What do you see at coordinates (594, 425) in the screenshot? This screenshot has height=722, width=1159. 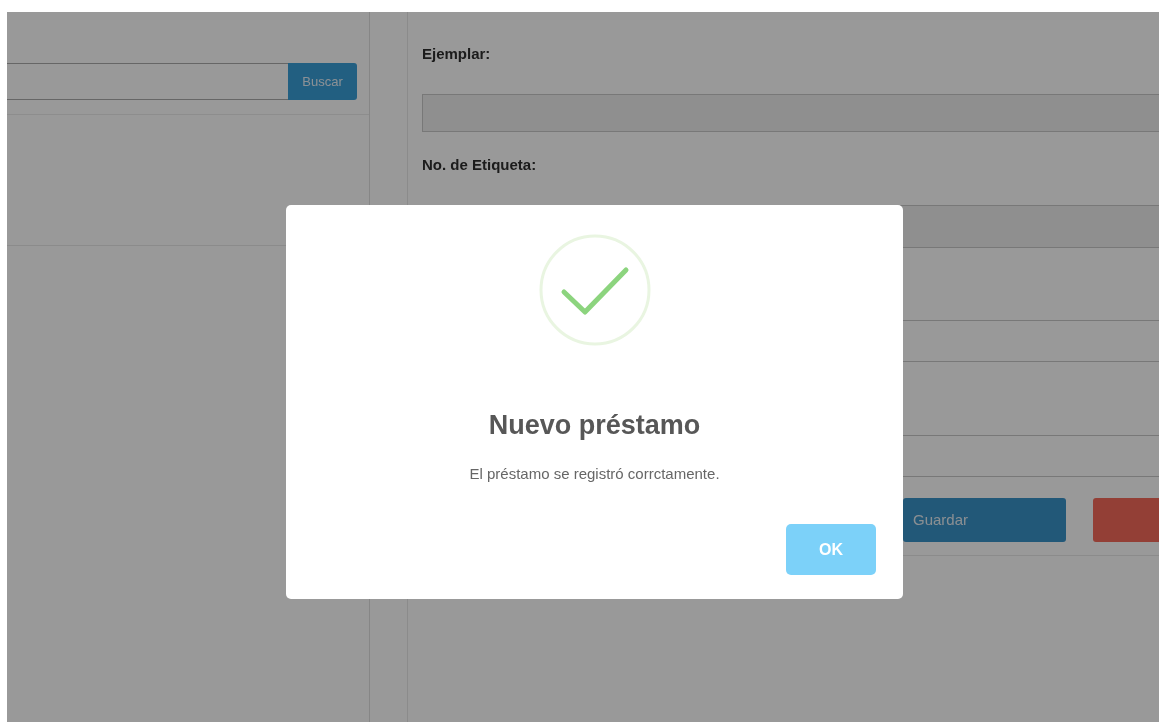 I see `dialog-title: Nuevo préstamo` at bounding box center [594, 425].